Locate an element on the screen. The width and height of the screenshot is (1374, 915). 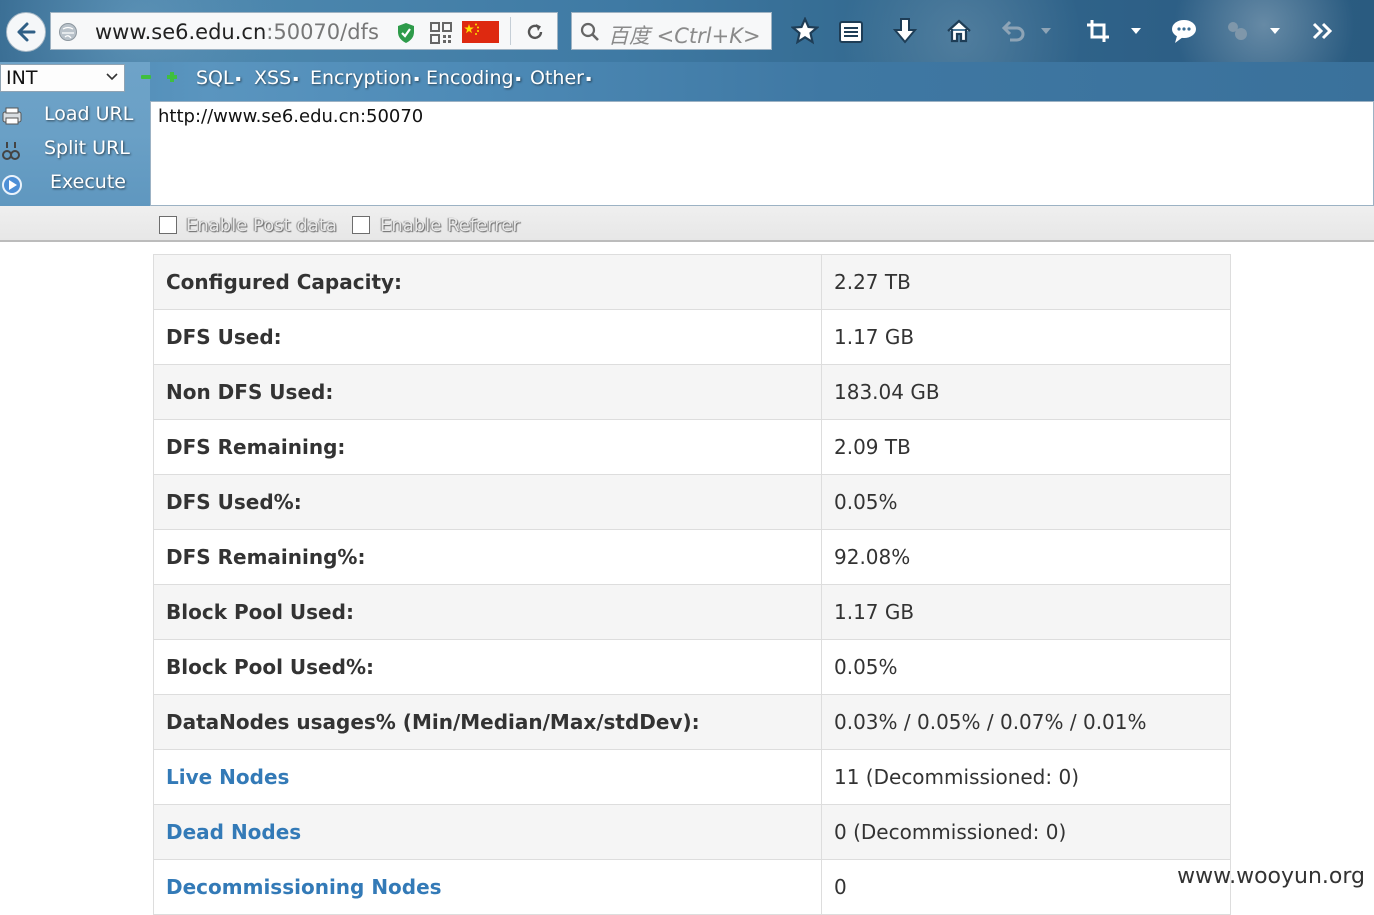
menu-other: Other is located at coordinates (560, 78).